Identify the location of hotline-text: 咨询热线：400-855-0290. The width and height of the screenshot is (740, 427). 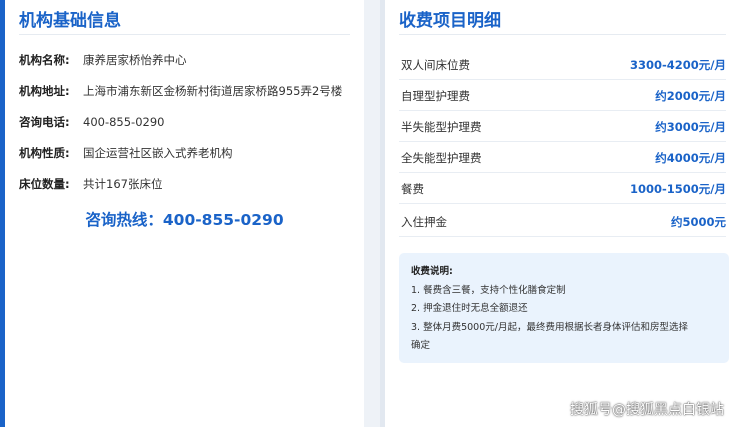
(184, 220).